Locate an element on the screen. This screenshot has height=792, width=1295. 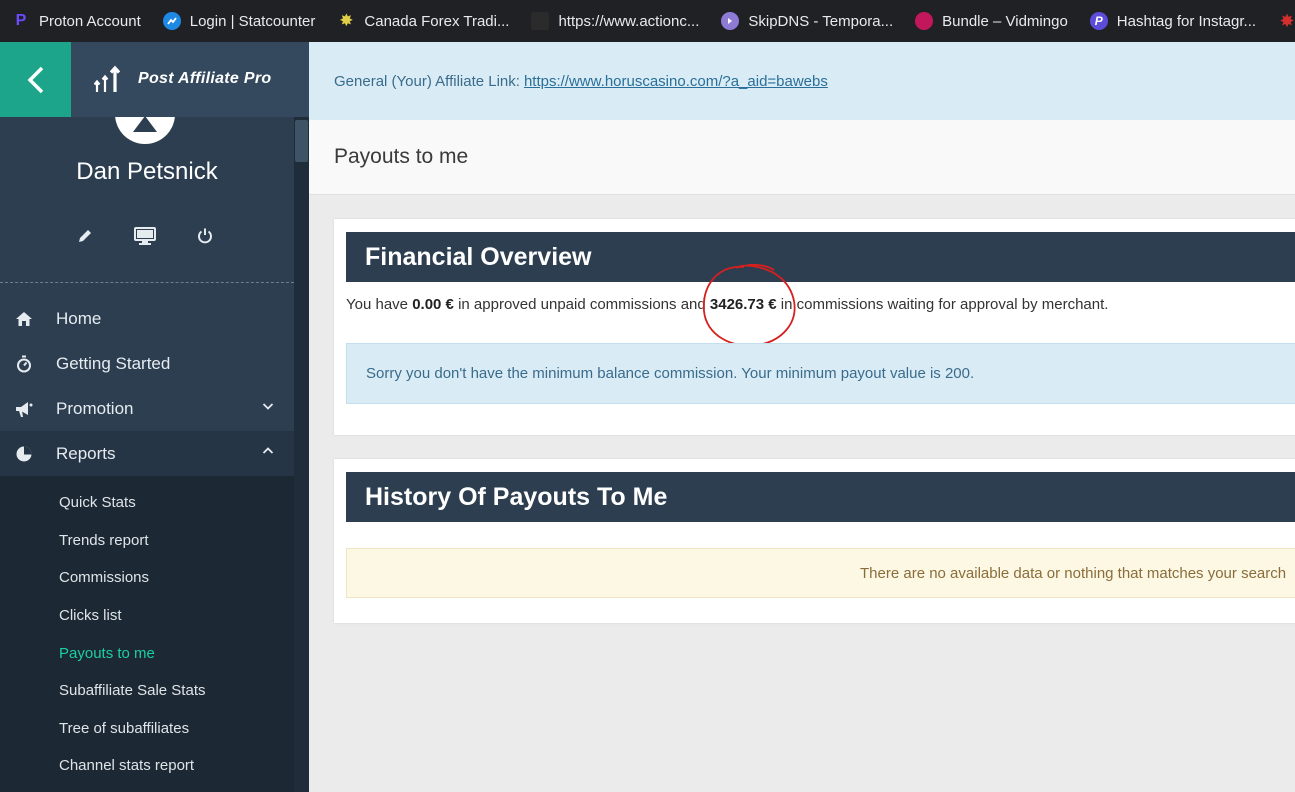
financial-overview-title: Financial Overview is located at coordinates (820, 257).